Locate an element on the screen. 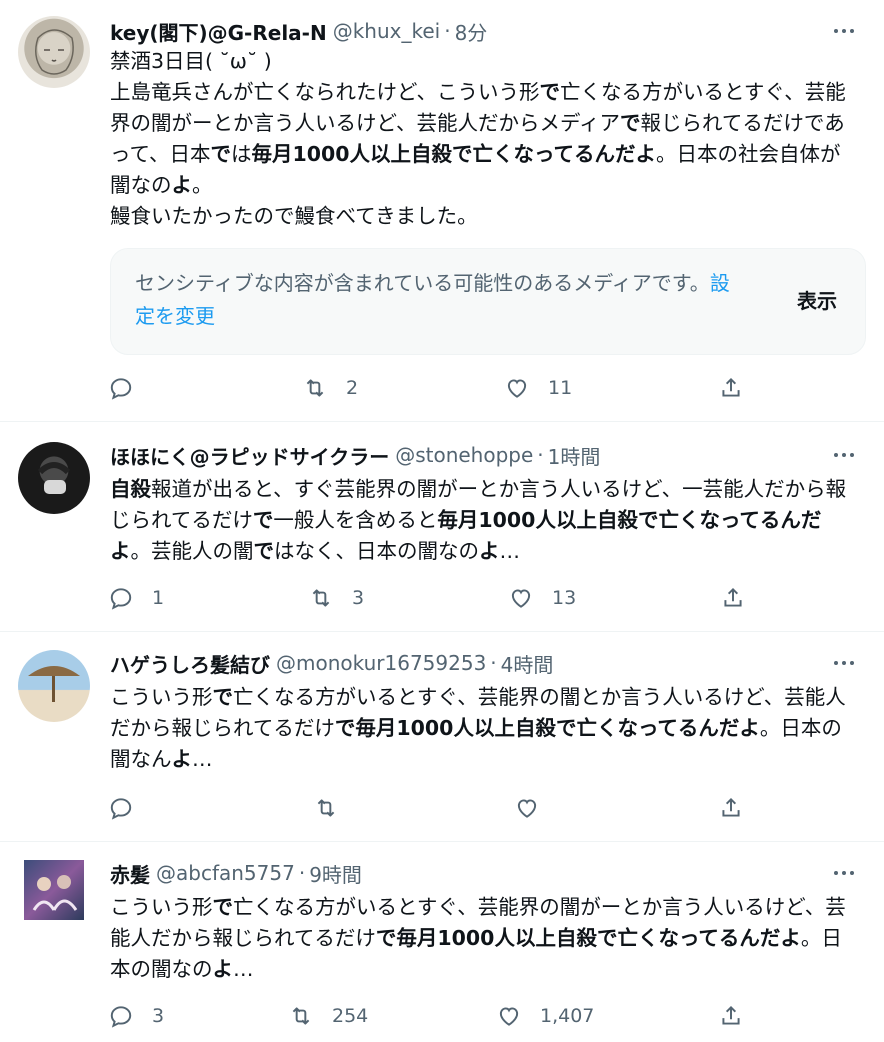 The width and height of the screenshot is (884, 1042). avatar-beach-hut-icon is located at coordinates (54, 684).